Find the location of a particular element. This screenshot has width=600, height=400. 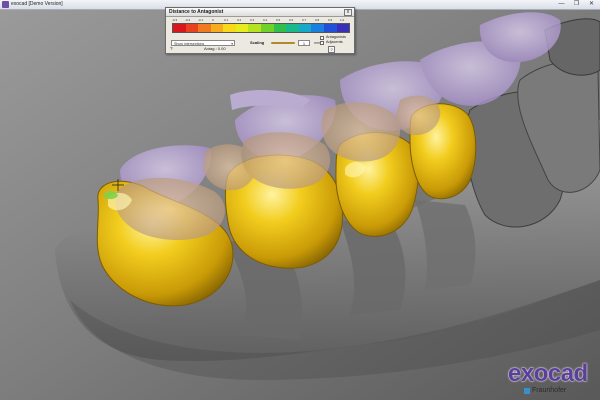

scale-label: 0.9 is located at coordinates (330, 20).